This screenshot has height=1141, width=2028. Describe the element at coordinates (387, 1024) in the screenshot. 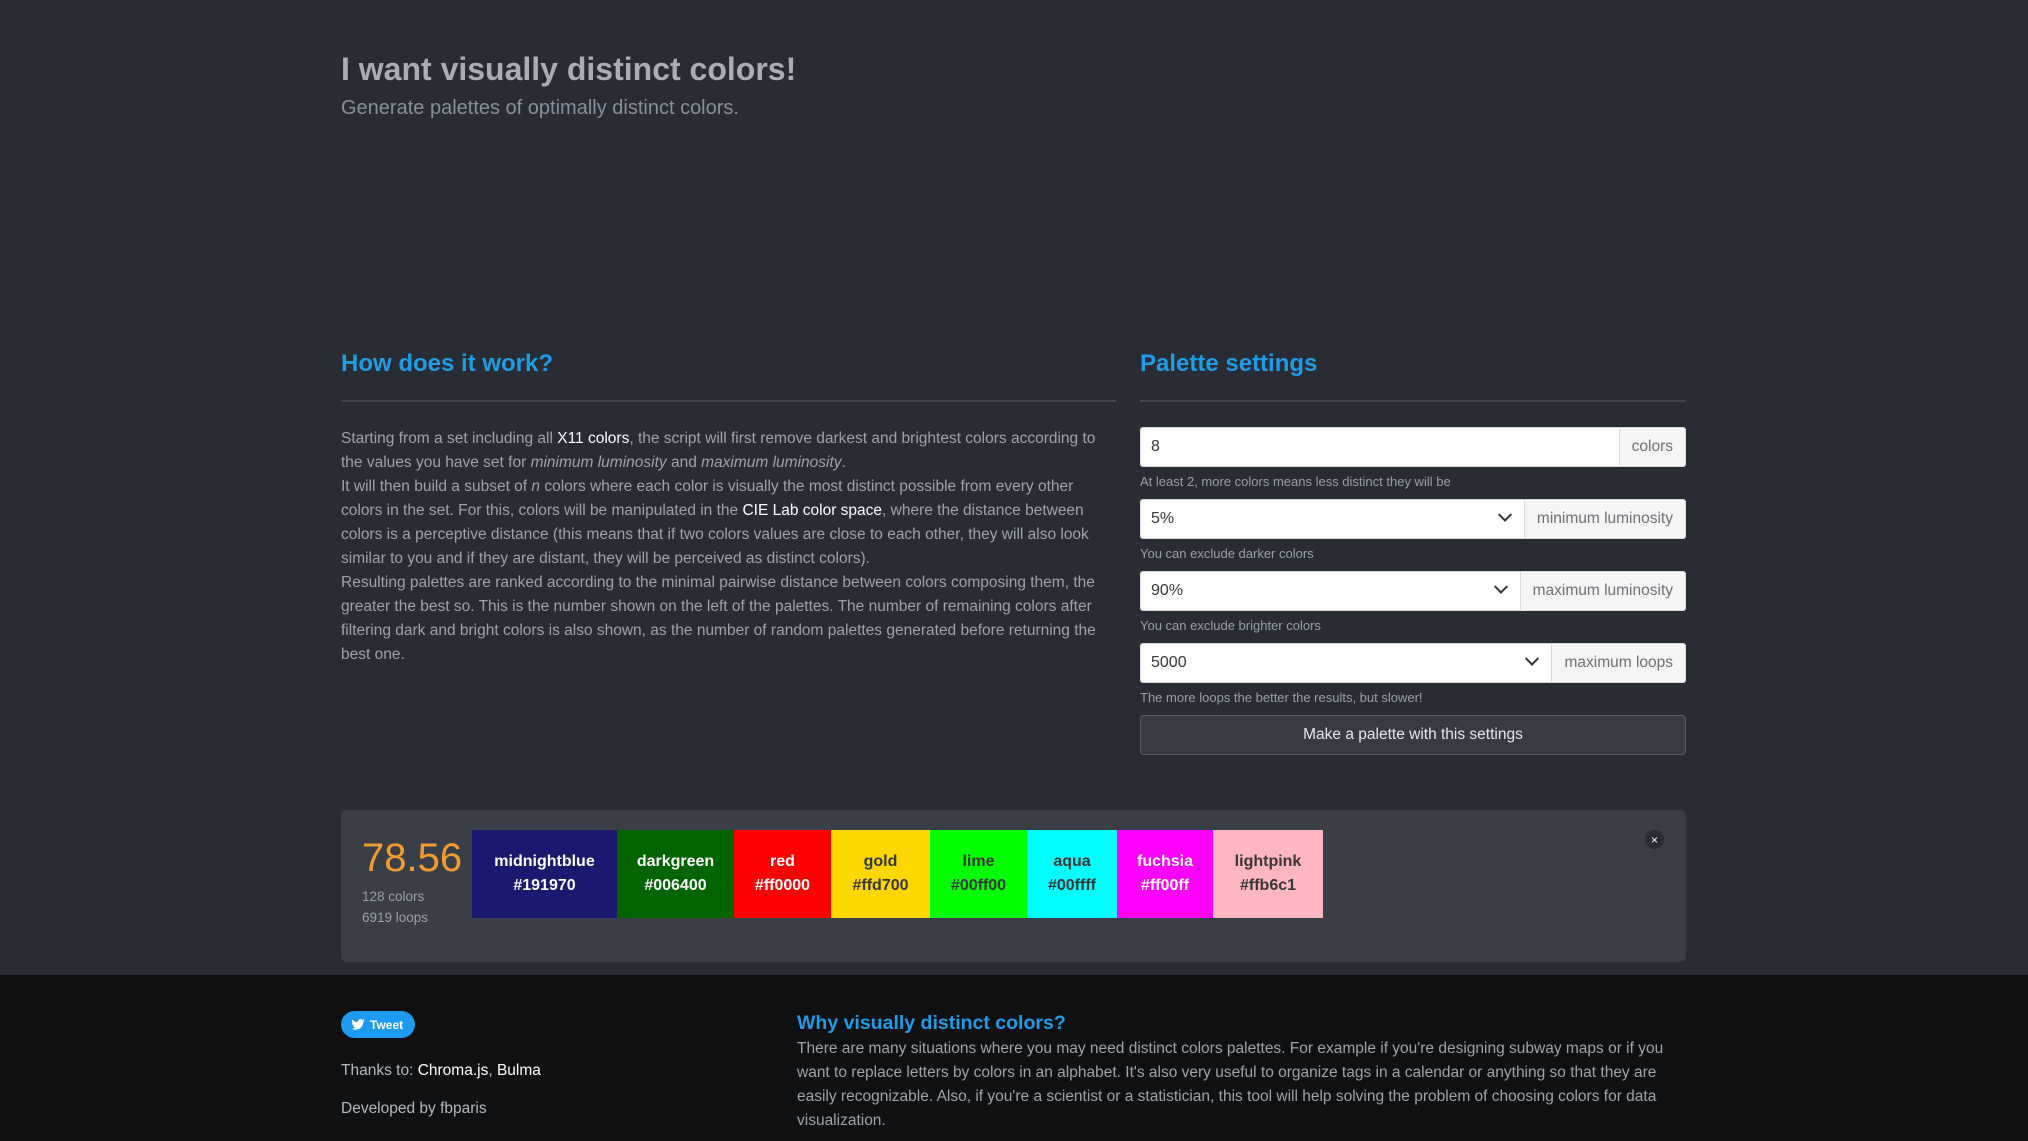

I see `tweet-label: Tweet` at that location.